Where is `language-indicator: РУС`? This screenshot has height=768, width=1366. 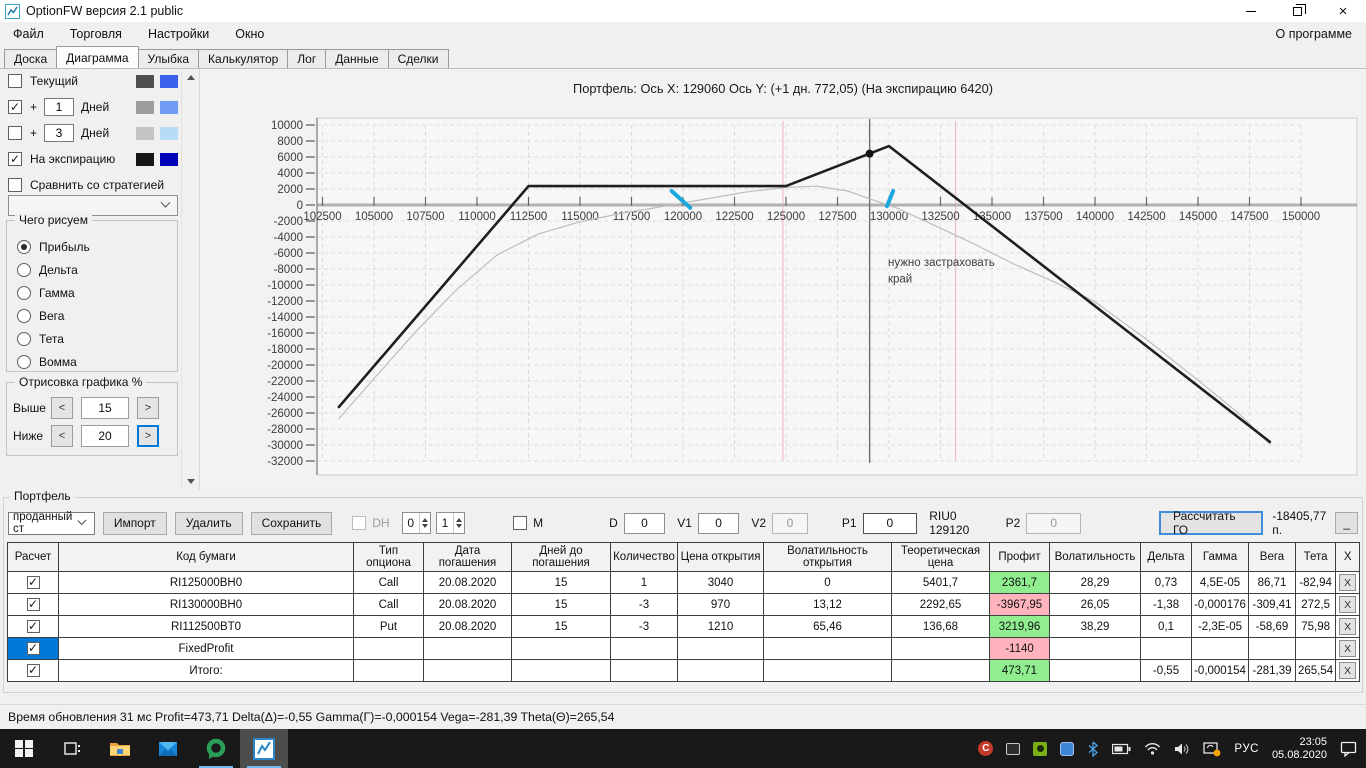
language-indicator: РУС is located at coordinates (1246, 749).